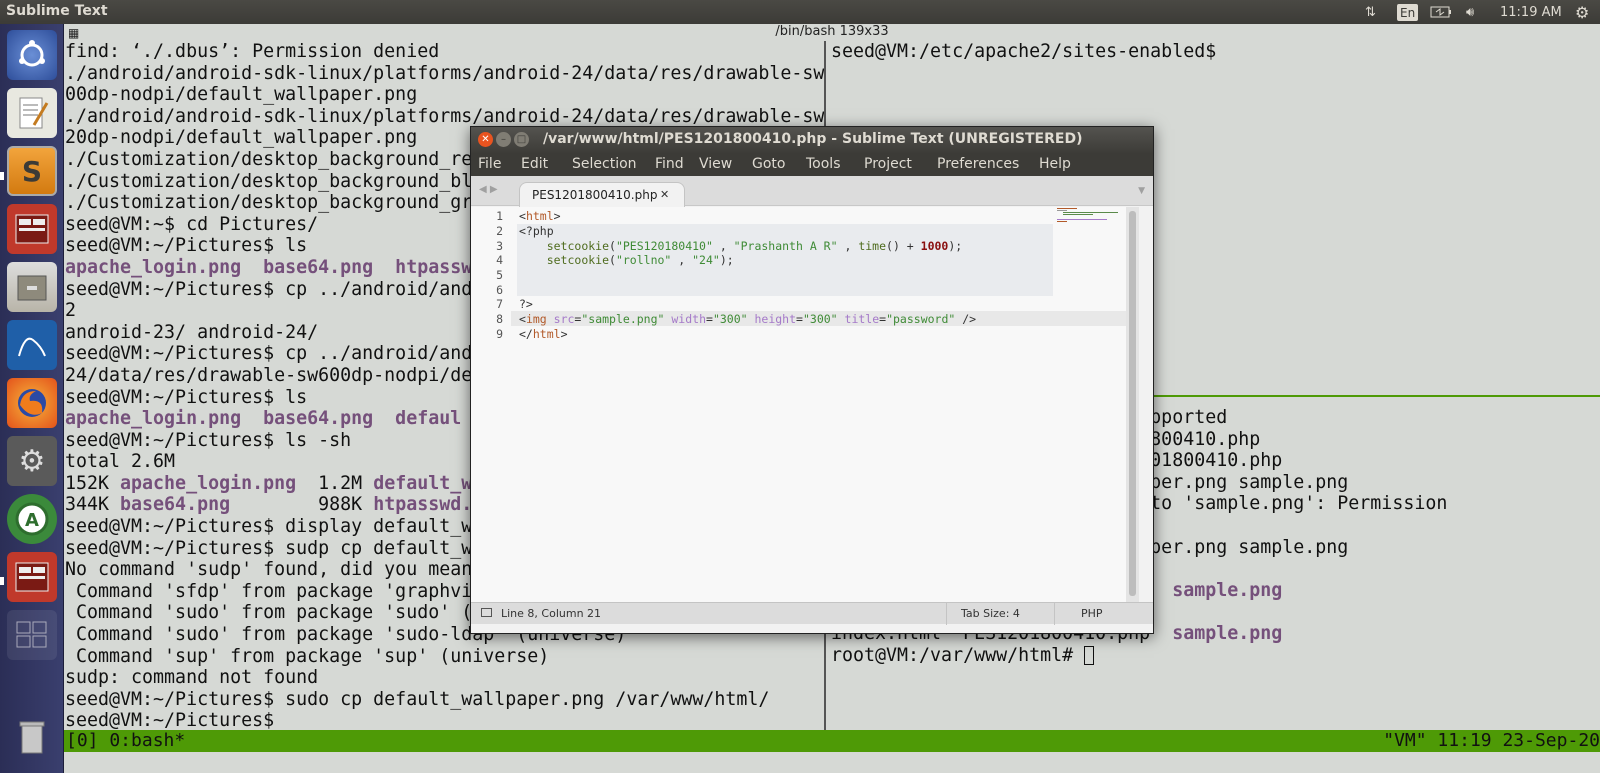  What do you see at coordinates (499, 290) in the screenshot?
I see `line-number: 6` at bounding box center [499, 290].